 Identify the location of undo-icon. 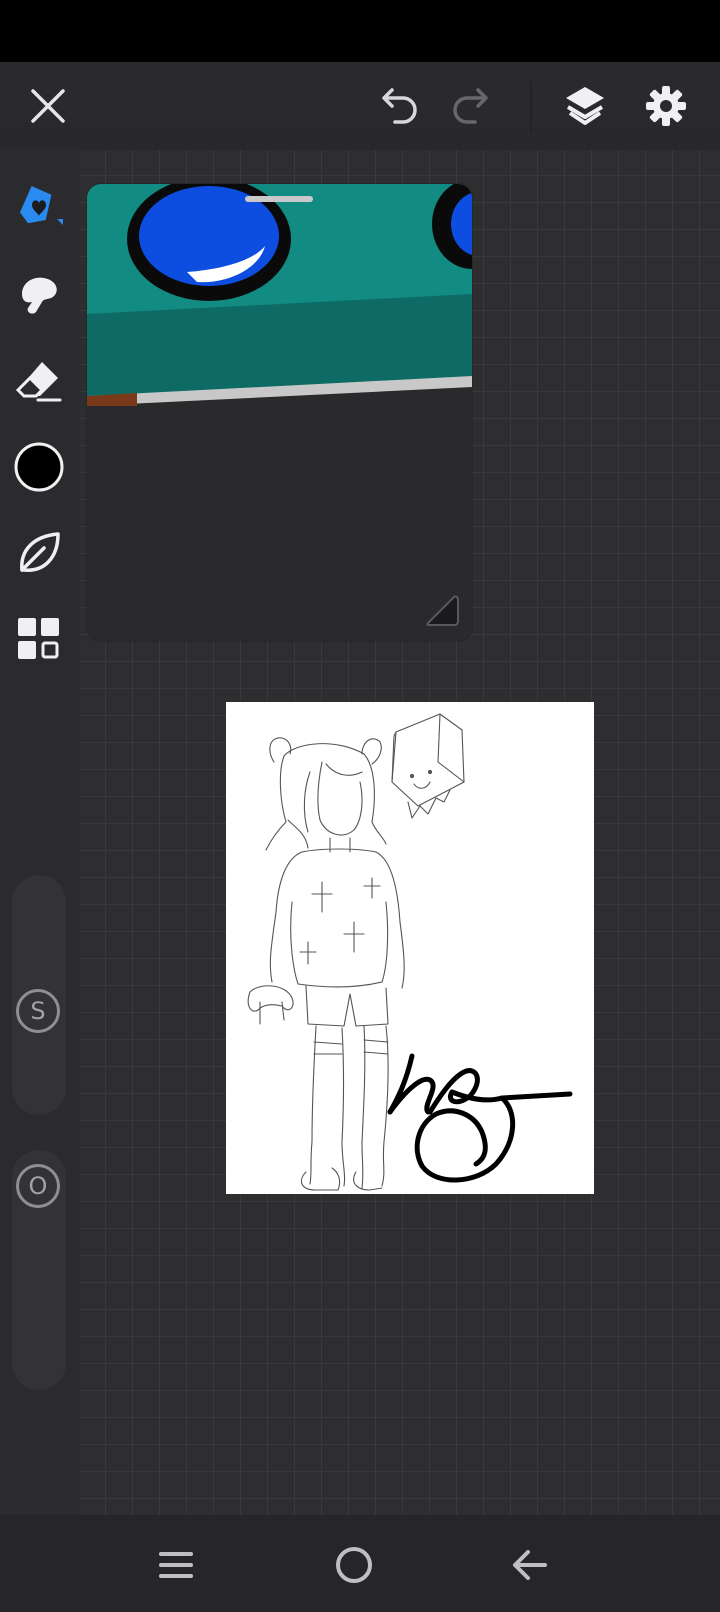
(399, 106).